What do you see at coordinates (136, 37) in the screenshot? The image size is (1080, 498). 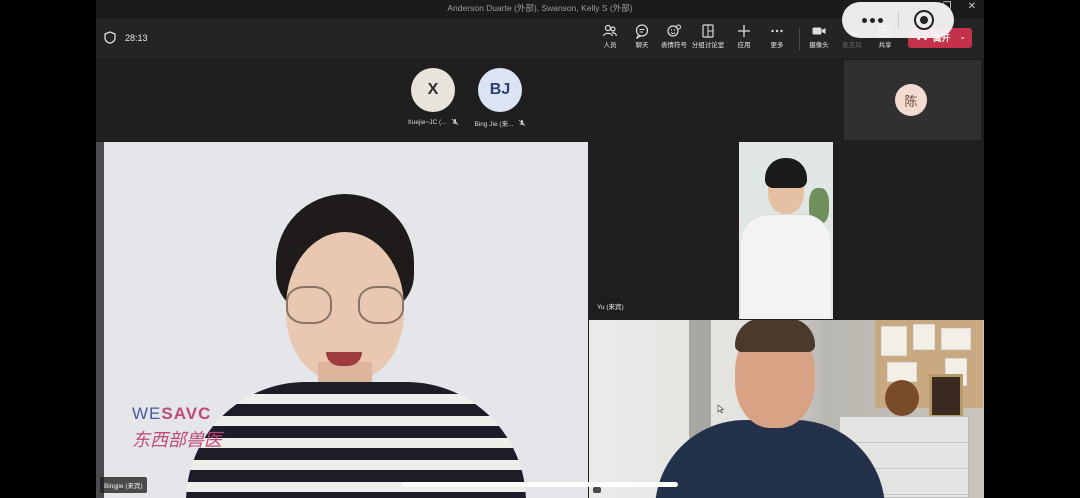 I see `timer-text: 28:13` at bounding box center [136, 37].